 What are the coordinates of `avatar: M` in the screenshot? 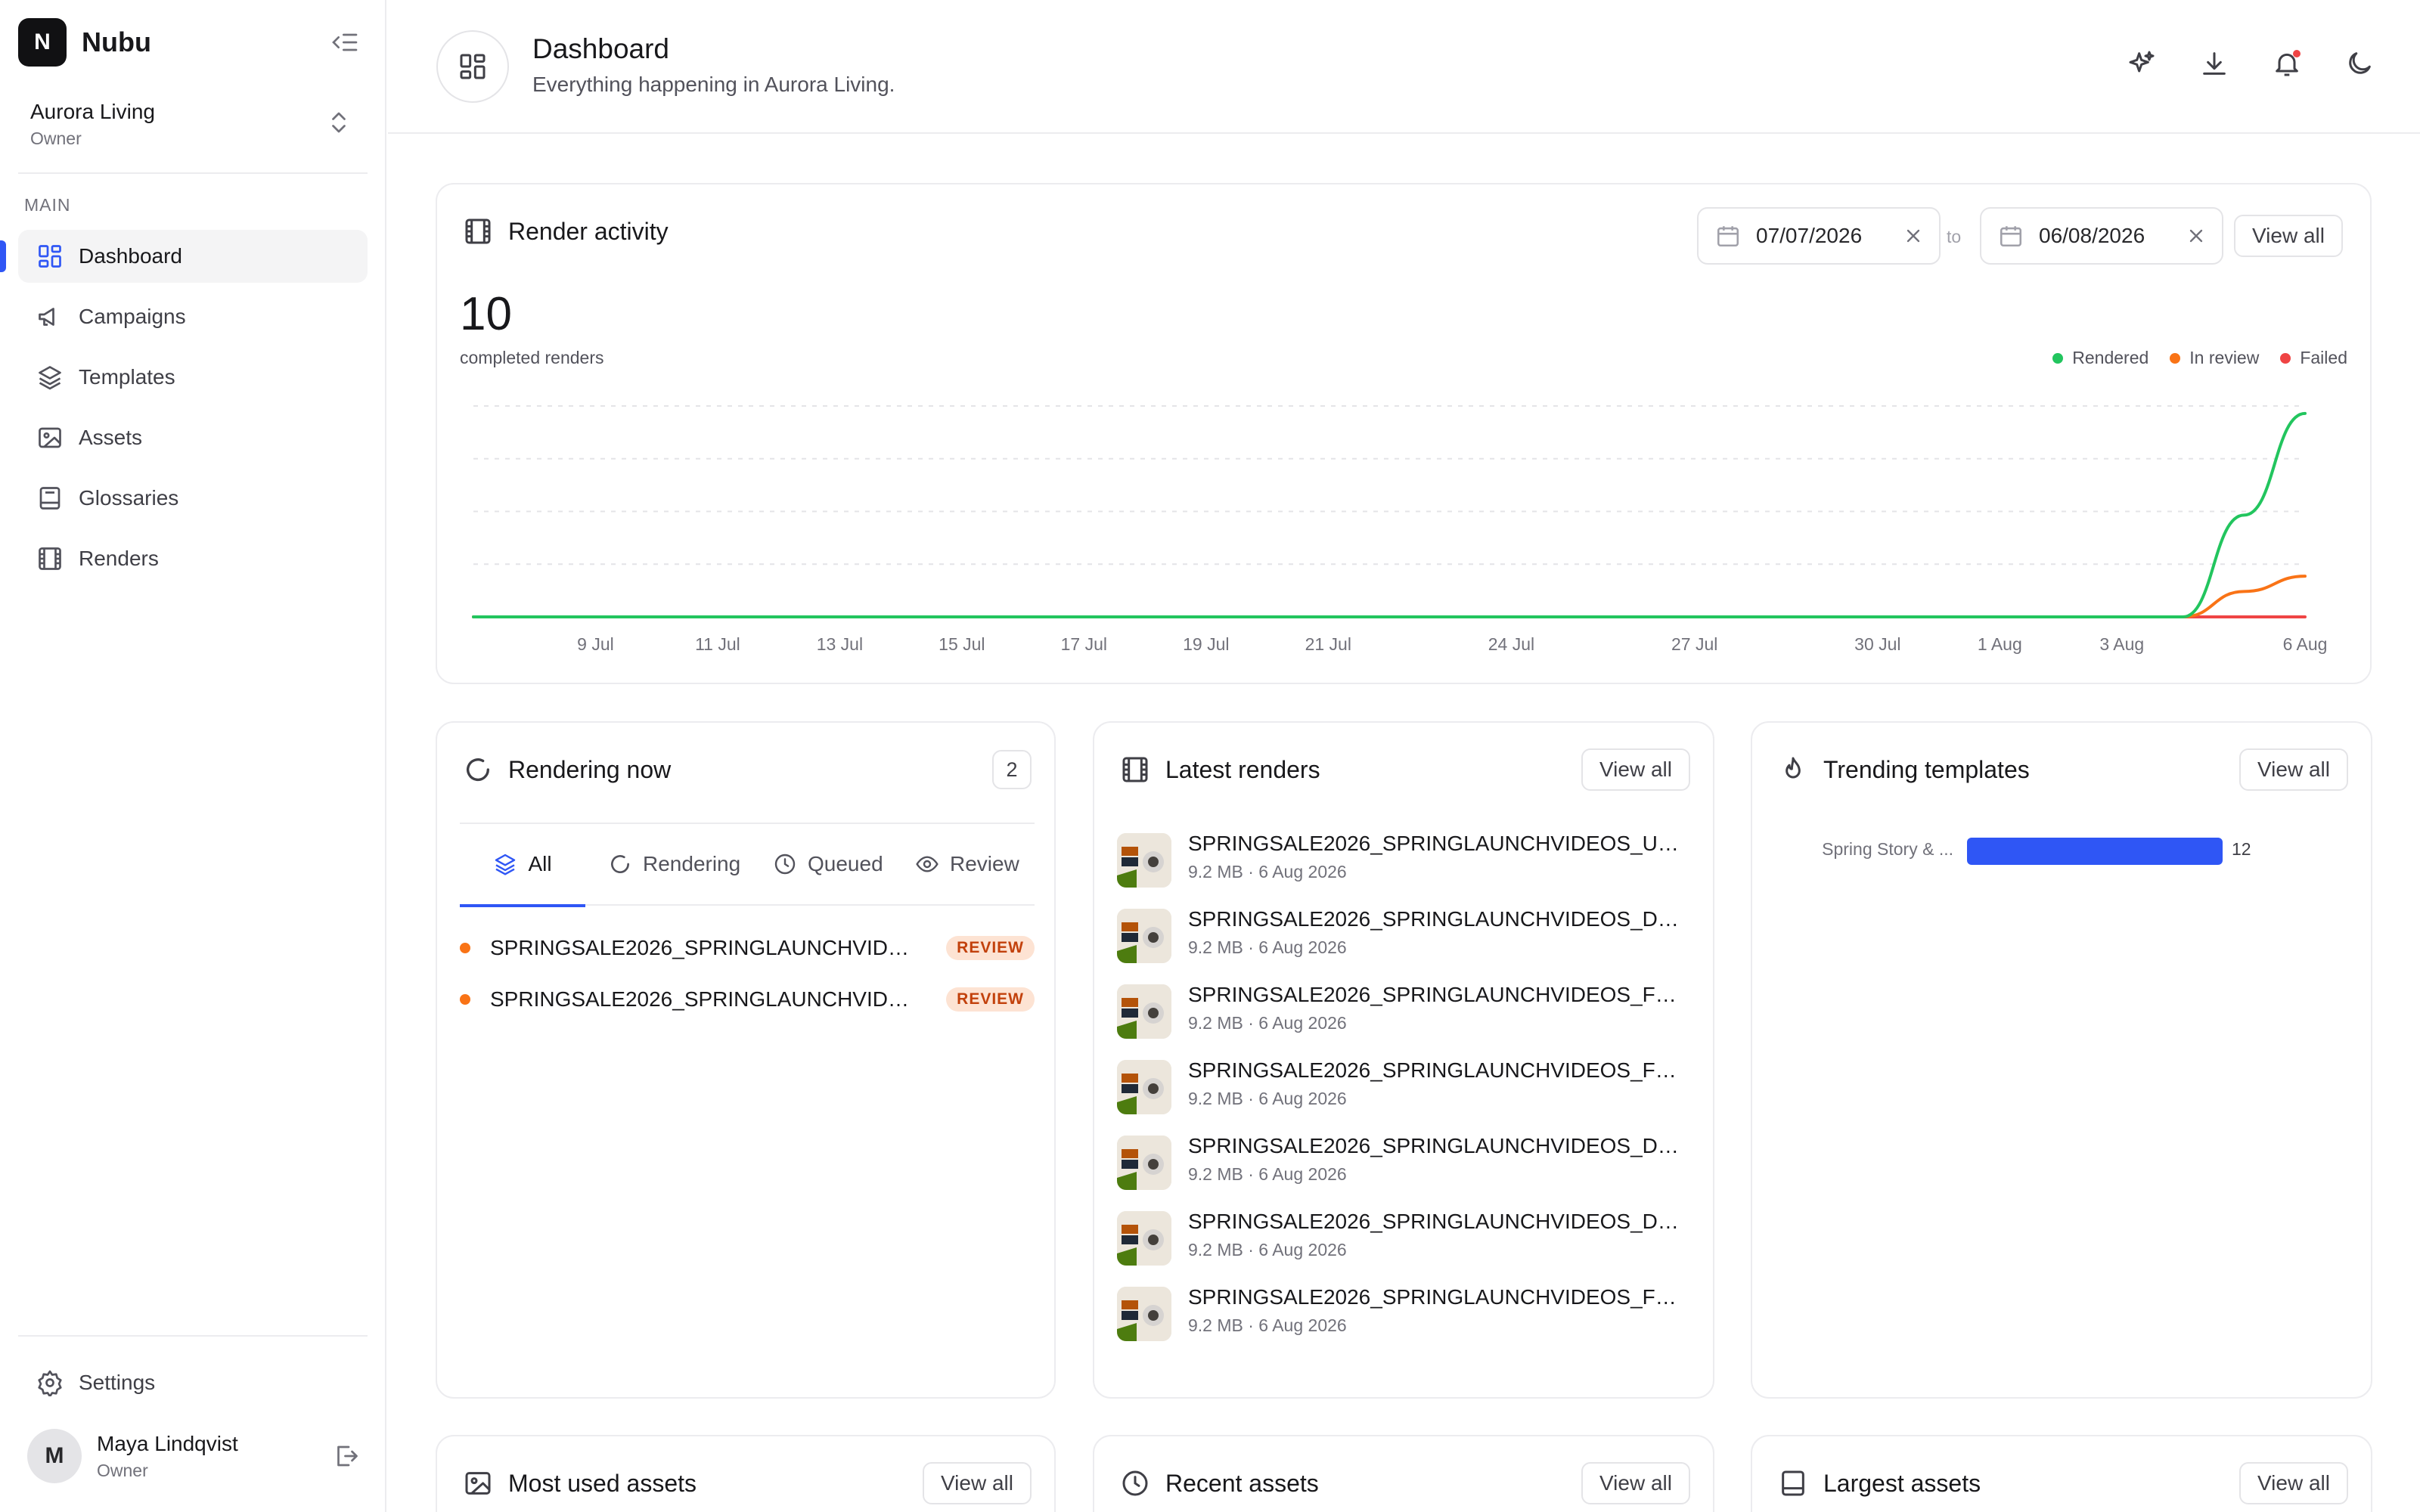 It's located at (54, 1456).